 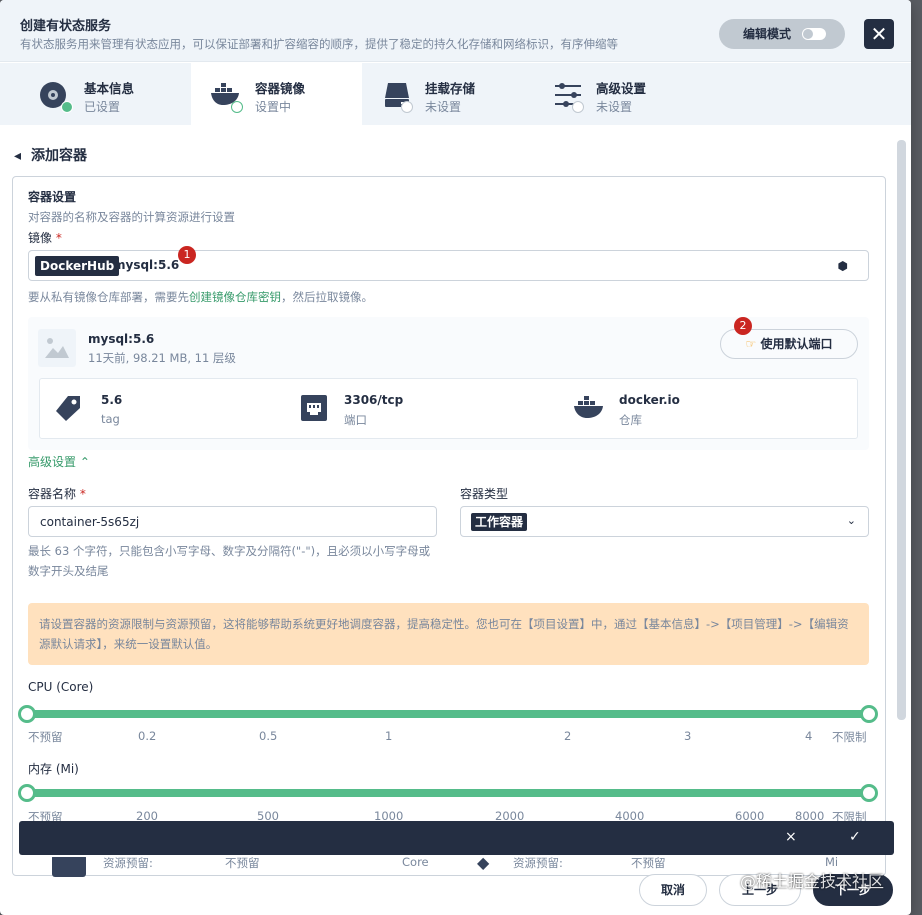 What do you see at coordinates (869, 714) in the screenshot?
I see `cpu-limit-handle` at bounding box center [869, 714].